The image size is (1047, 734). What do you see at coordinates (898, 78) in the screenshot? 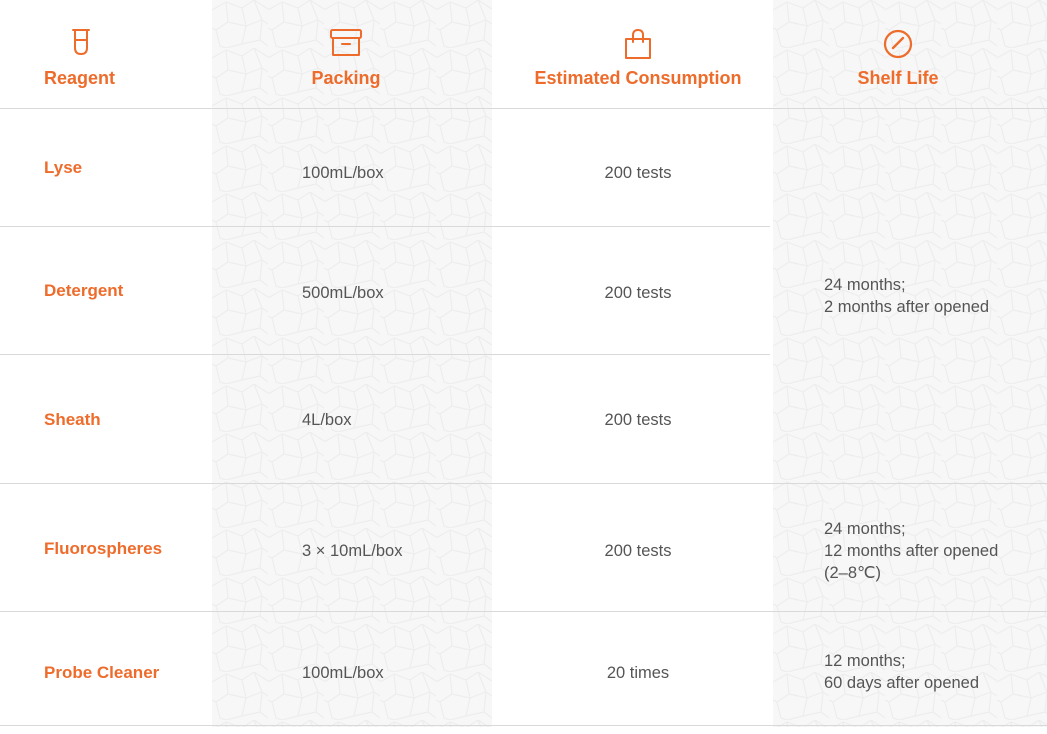
I see `header-label-shelf-life: Shelf Life` at bounding box center [898, 78].